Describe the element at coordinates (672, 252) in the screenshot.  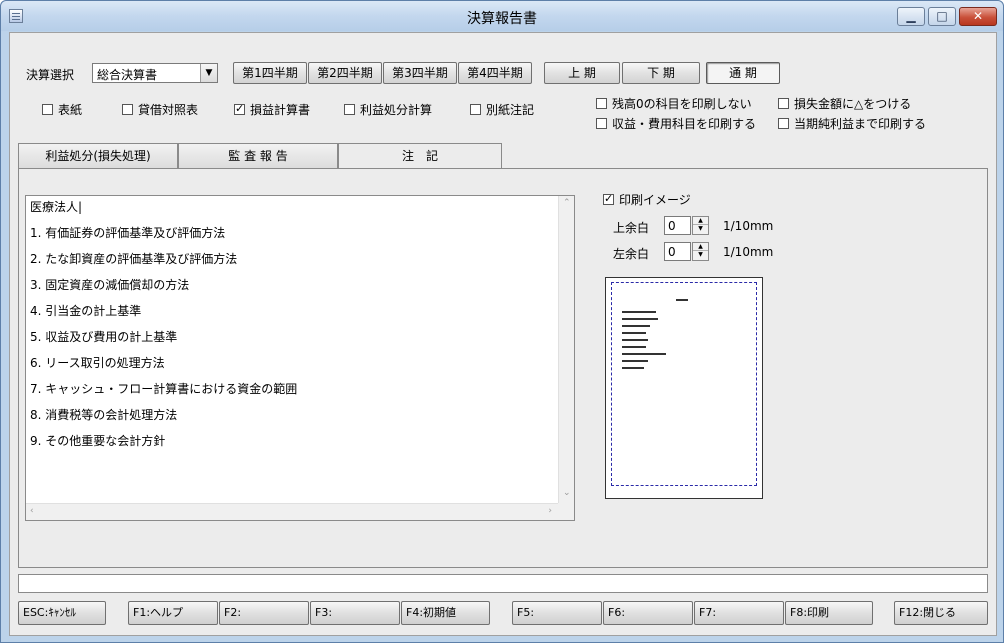
I see `left-margin-value: 0` at that location.